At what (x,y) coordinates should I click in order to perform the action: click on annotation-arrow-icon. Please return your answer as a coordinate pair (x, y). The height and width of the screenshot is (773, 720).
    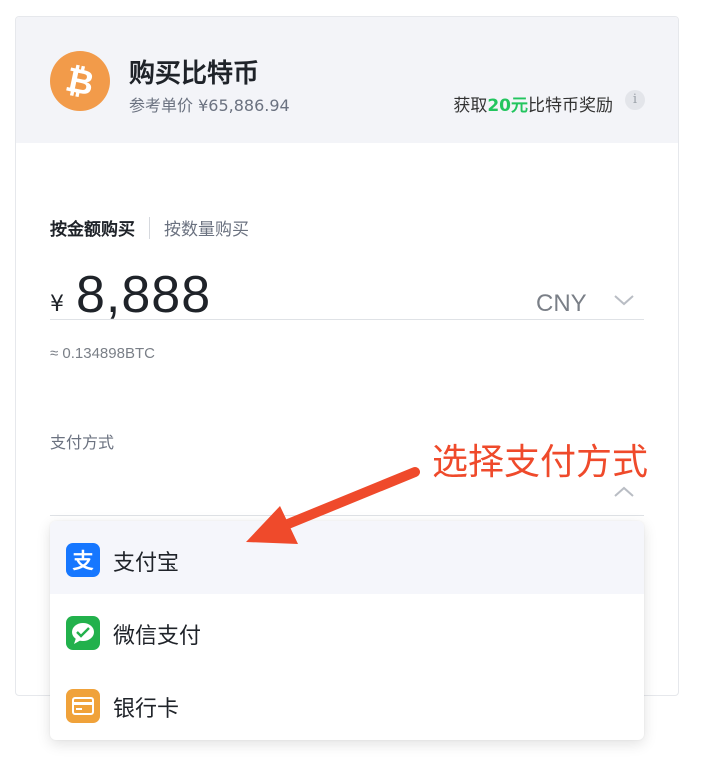
    Looking at the image, I should click on (333, 505).